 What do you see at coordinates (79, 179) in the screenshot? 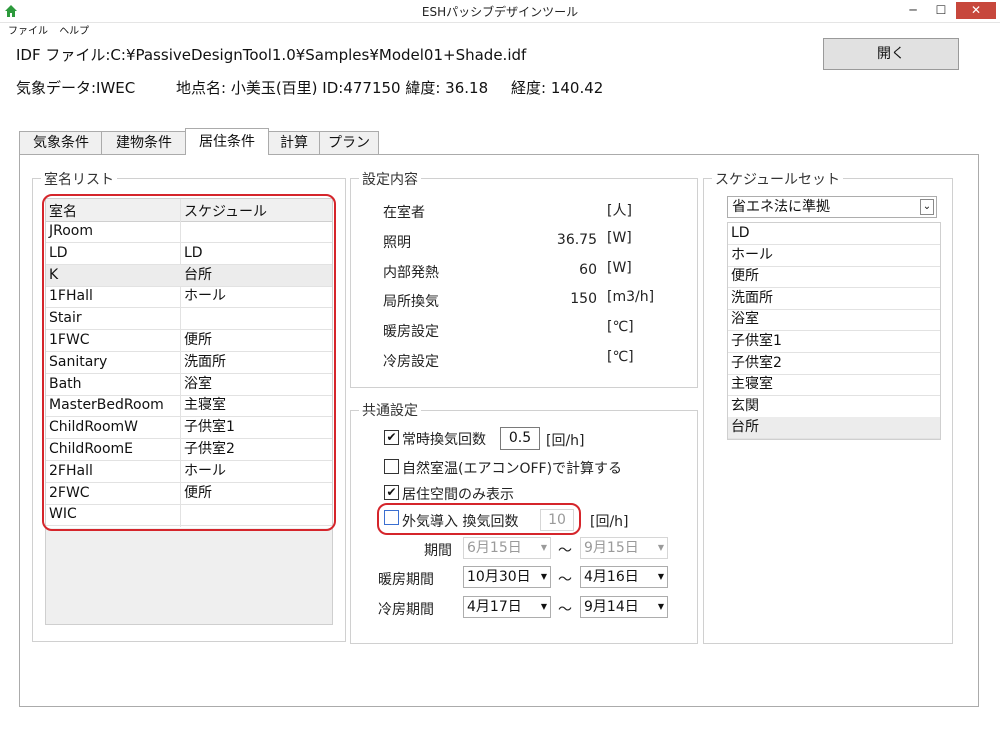
I see `room-list-legend: 室名リスト` at bounding box center [79, 179].